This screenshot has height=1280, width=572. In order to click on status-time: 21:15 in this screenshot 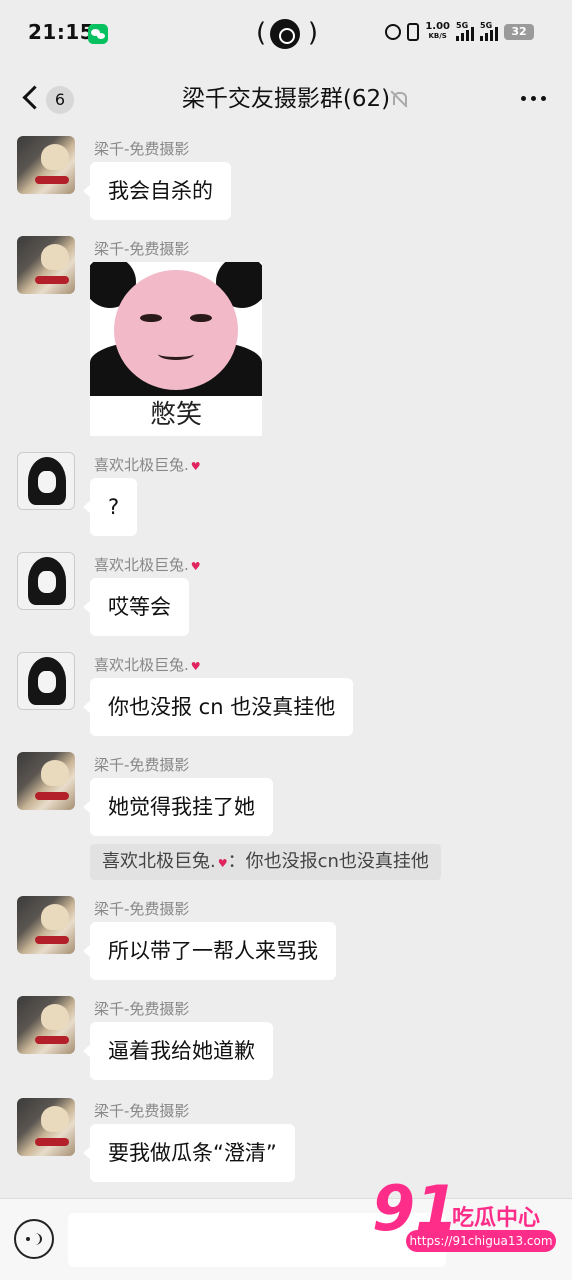, I will do `click(61, 32)`.